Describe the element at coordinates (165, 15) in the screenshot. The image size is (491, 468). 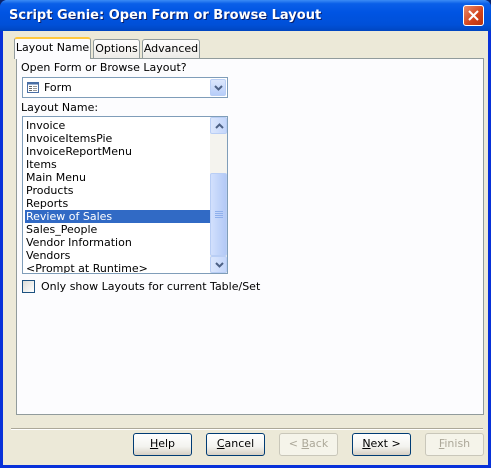
I see `window-title: Script Genie: Open Form or Browse Layout` at that location.